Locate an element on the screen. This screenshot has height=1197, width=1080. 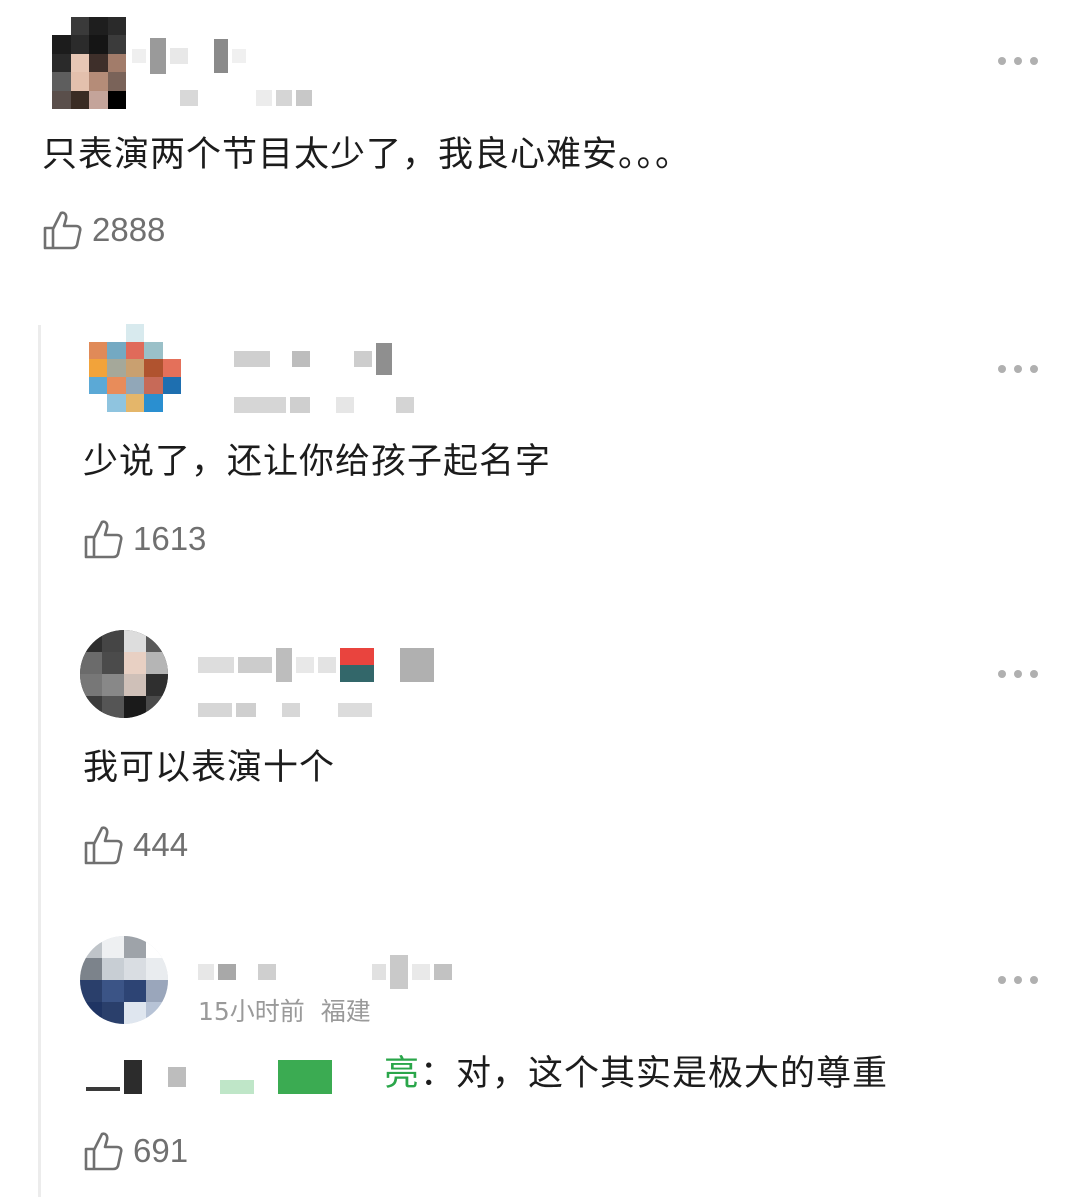
like-button: 444 is located at coordinates (135, 845).